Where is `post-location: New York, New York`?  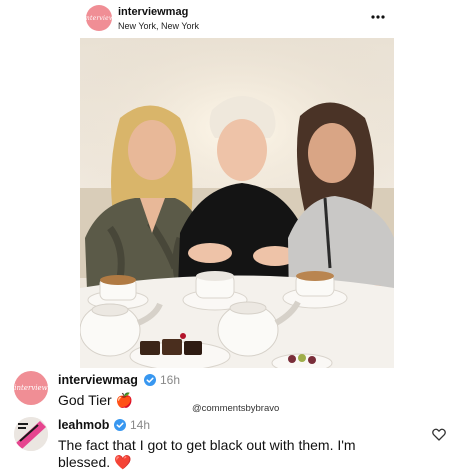 post-location: New York, New York is located at coordinates (158, 26).